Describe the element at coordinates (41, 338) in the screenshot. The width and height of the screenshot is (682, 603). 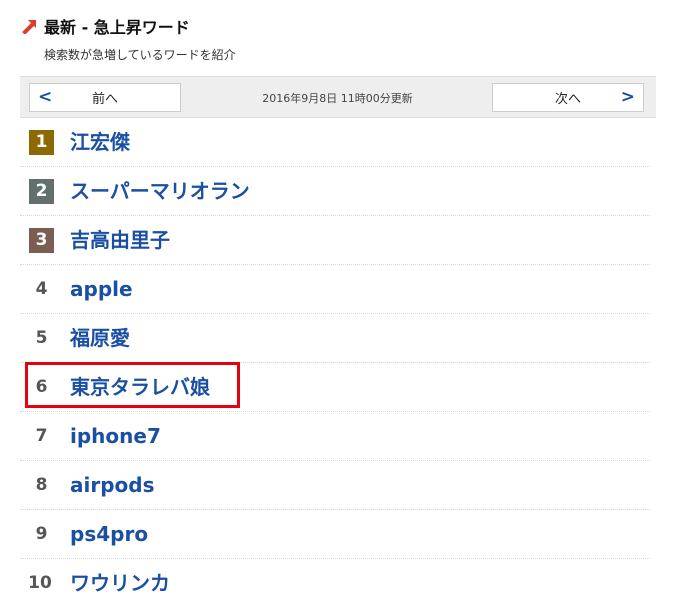
I see `rank-number: 5` at that location.